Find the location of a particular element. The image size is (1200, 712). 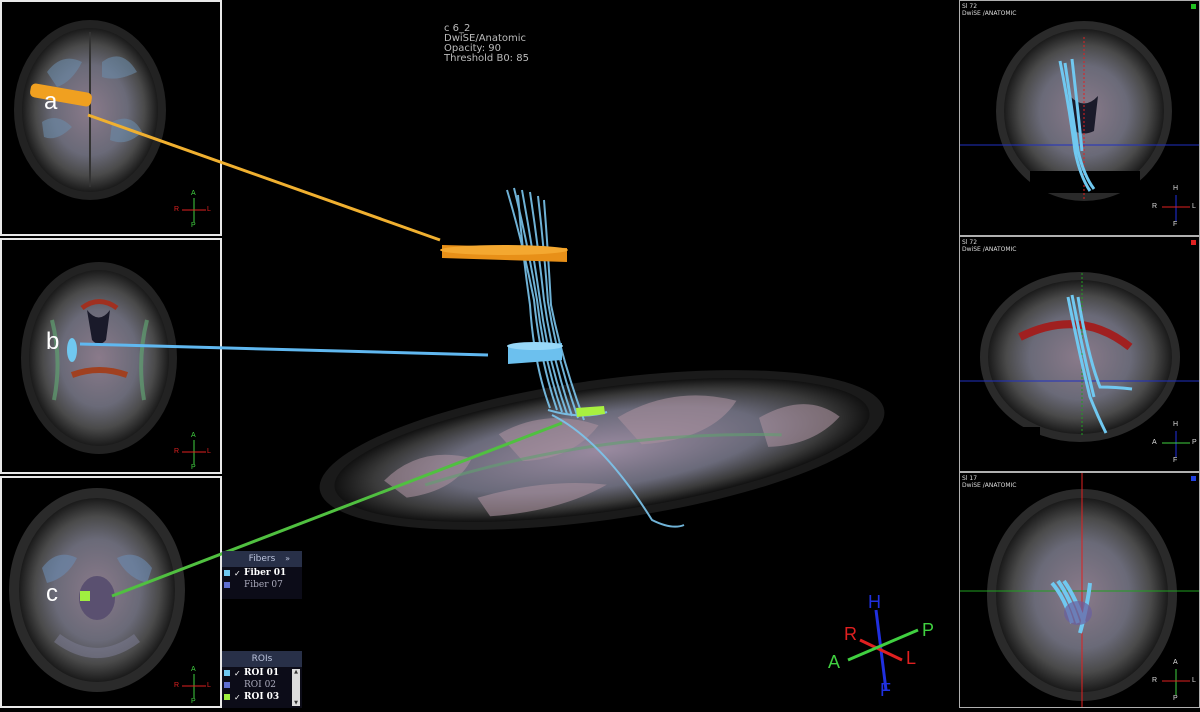

axial-view-right: Sl 17 DwiSE /ANATOMIC A R L P is located at coordinates (1079, 590).